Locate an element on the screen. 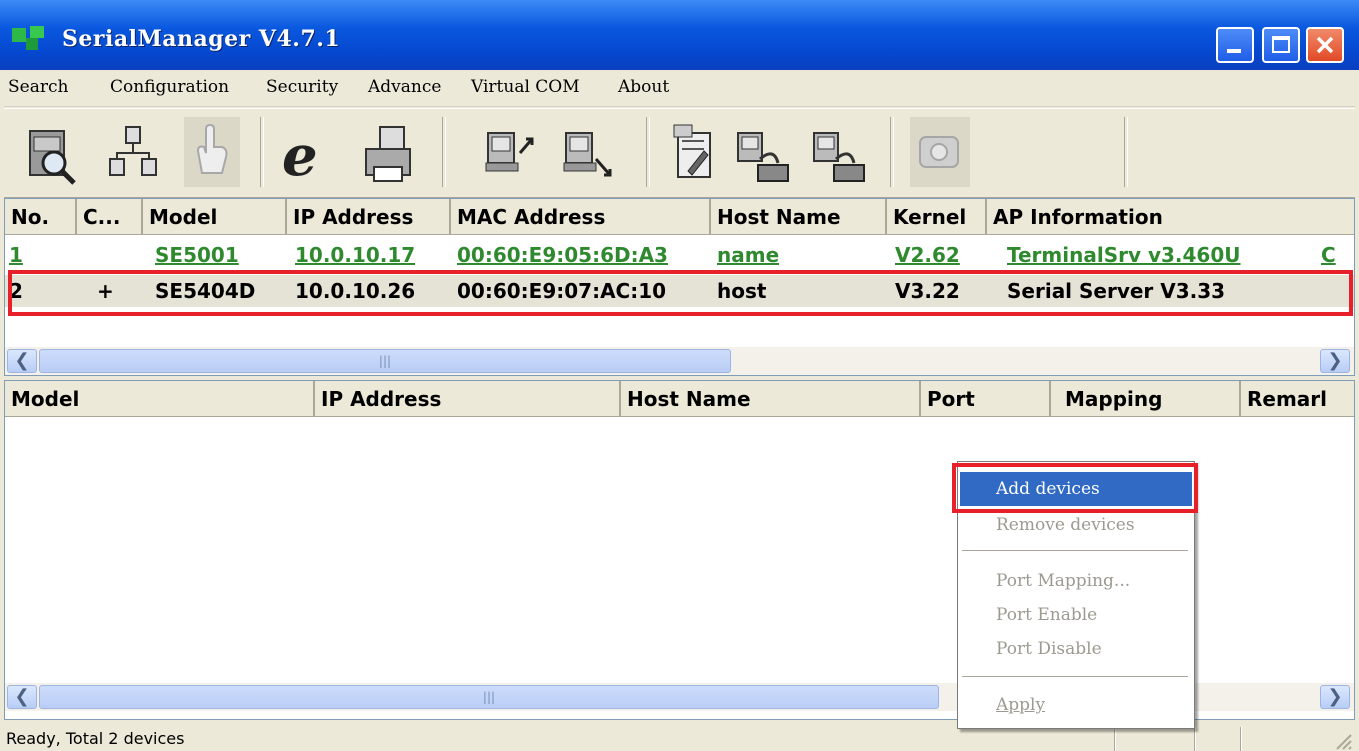 This screenshot has width=1359, height=751. menu-item-apply: Apply is located at coordinates (1076, 705).